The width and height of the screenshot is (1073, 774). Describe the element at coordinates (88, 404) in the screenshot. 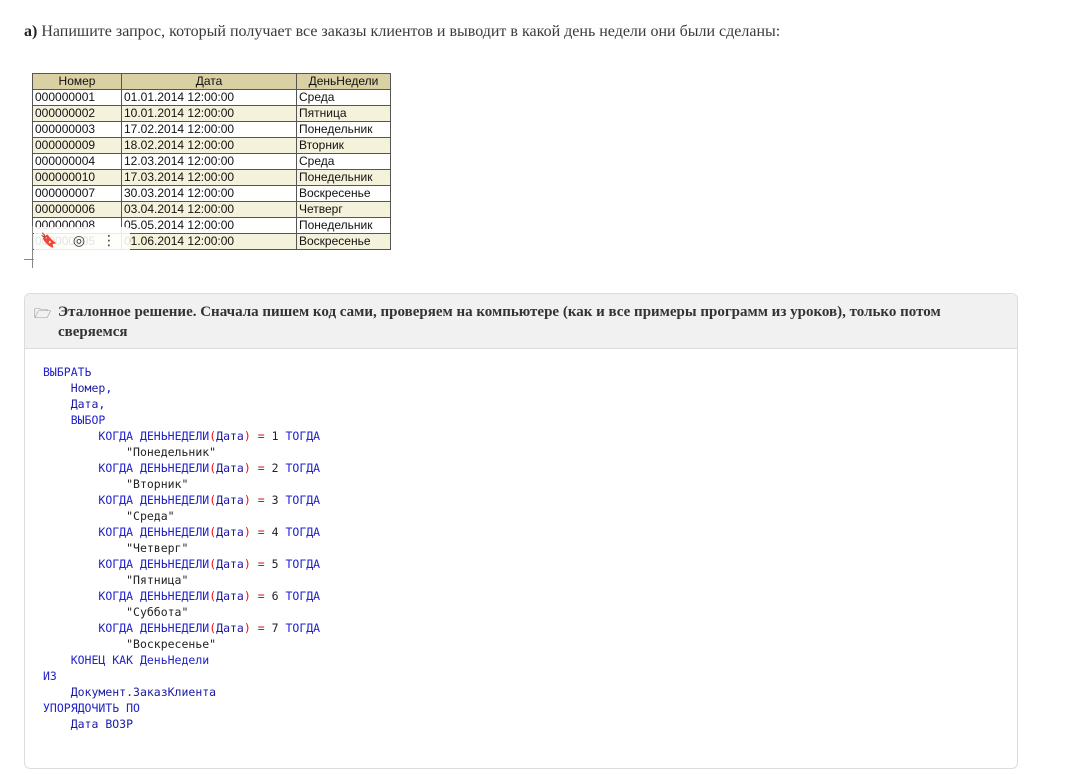

I see `code-field: Дата,` at that location.